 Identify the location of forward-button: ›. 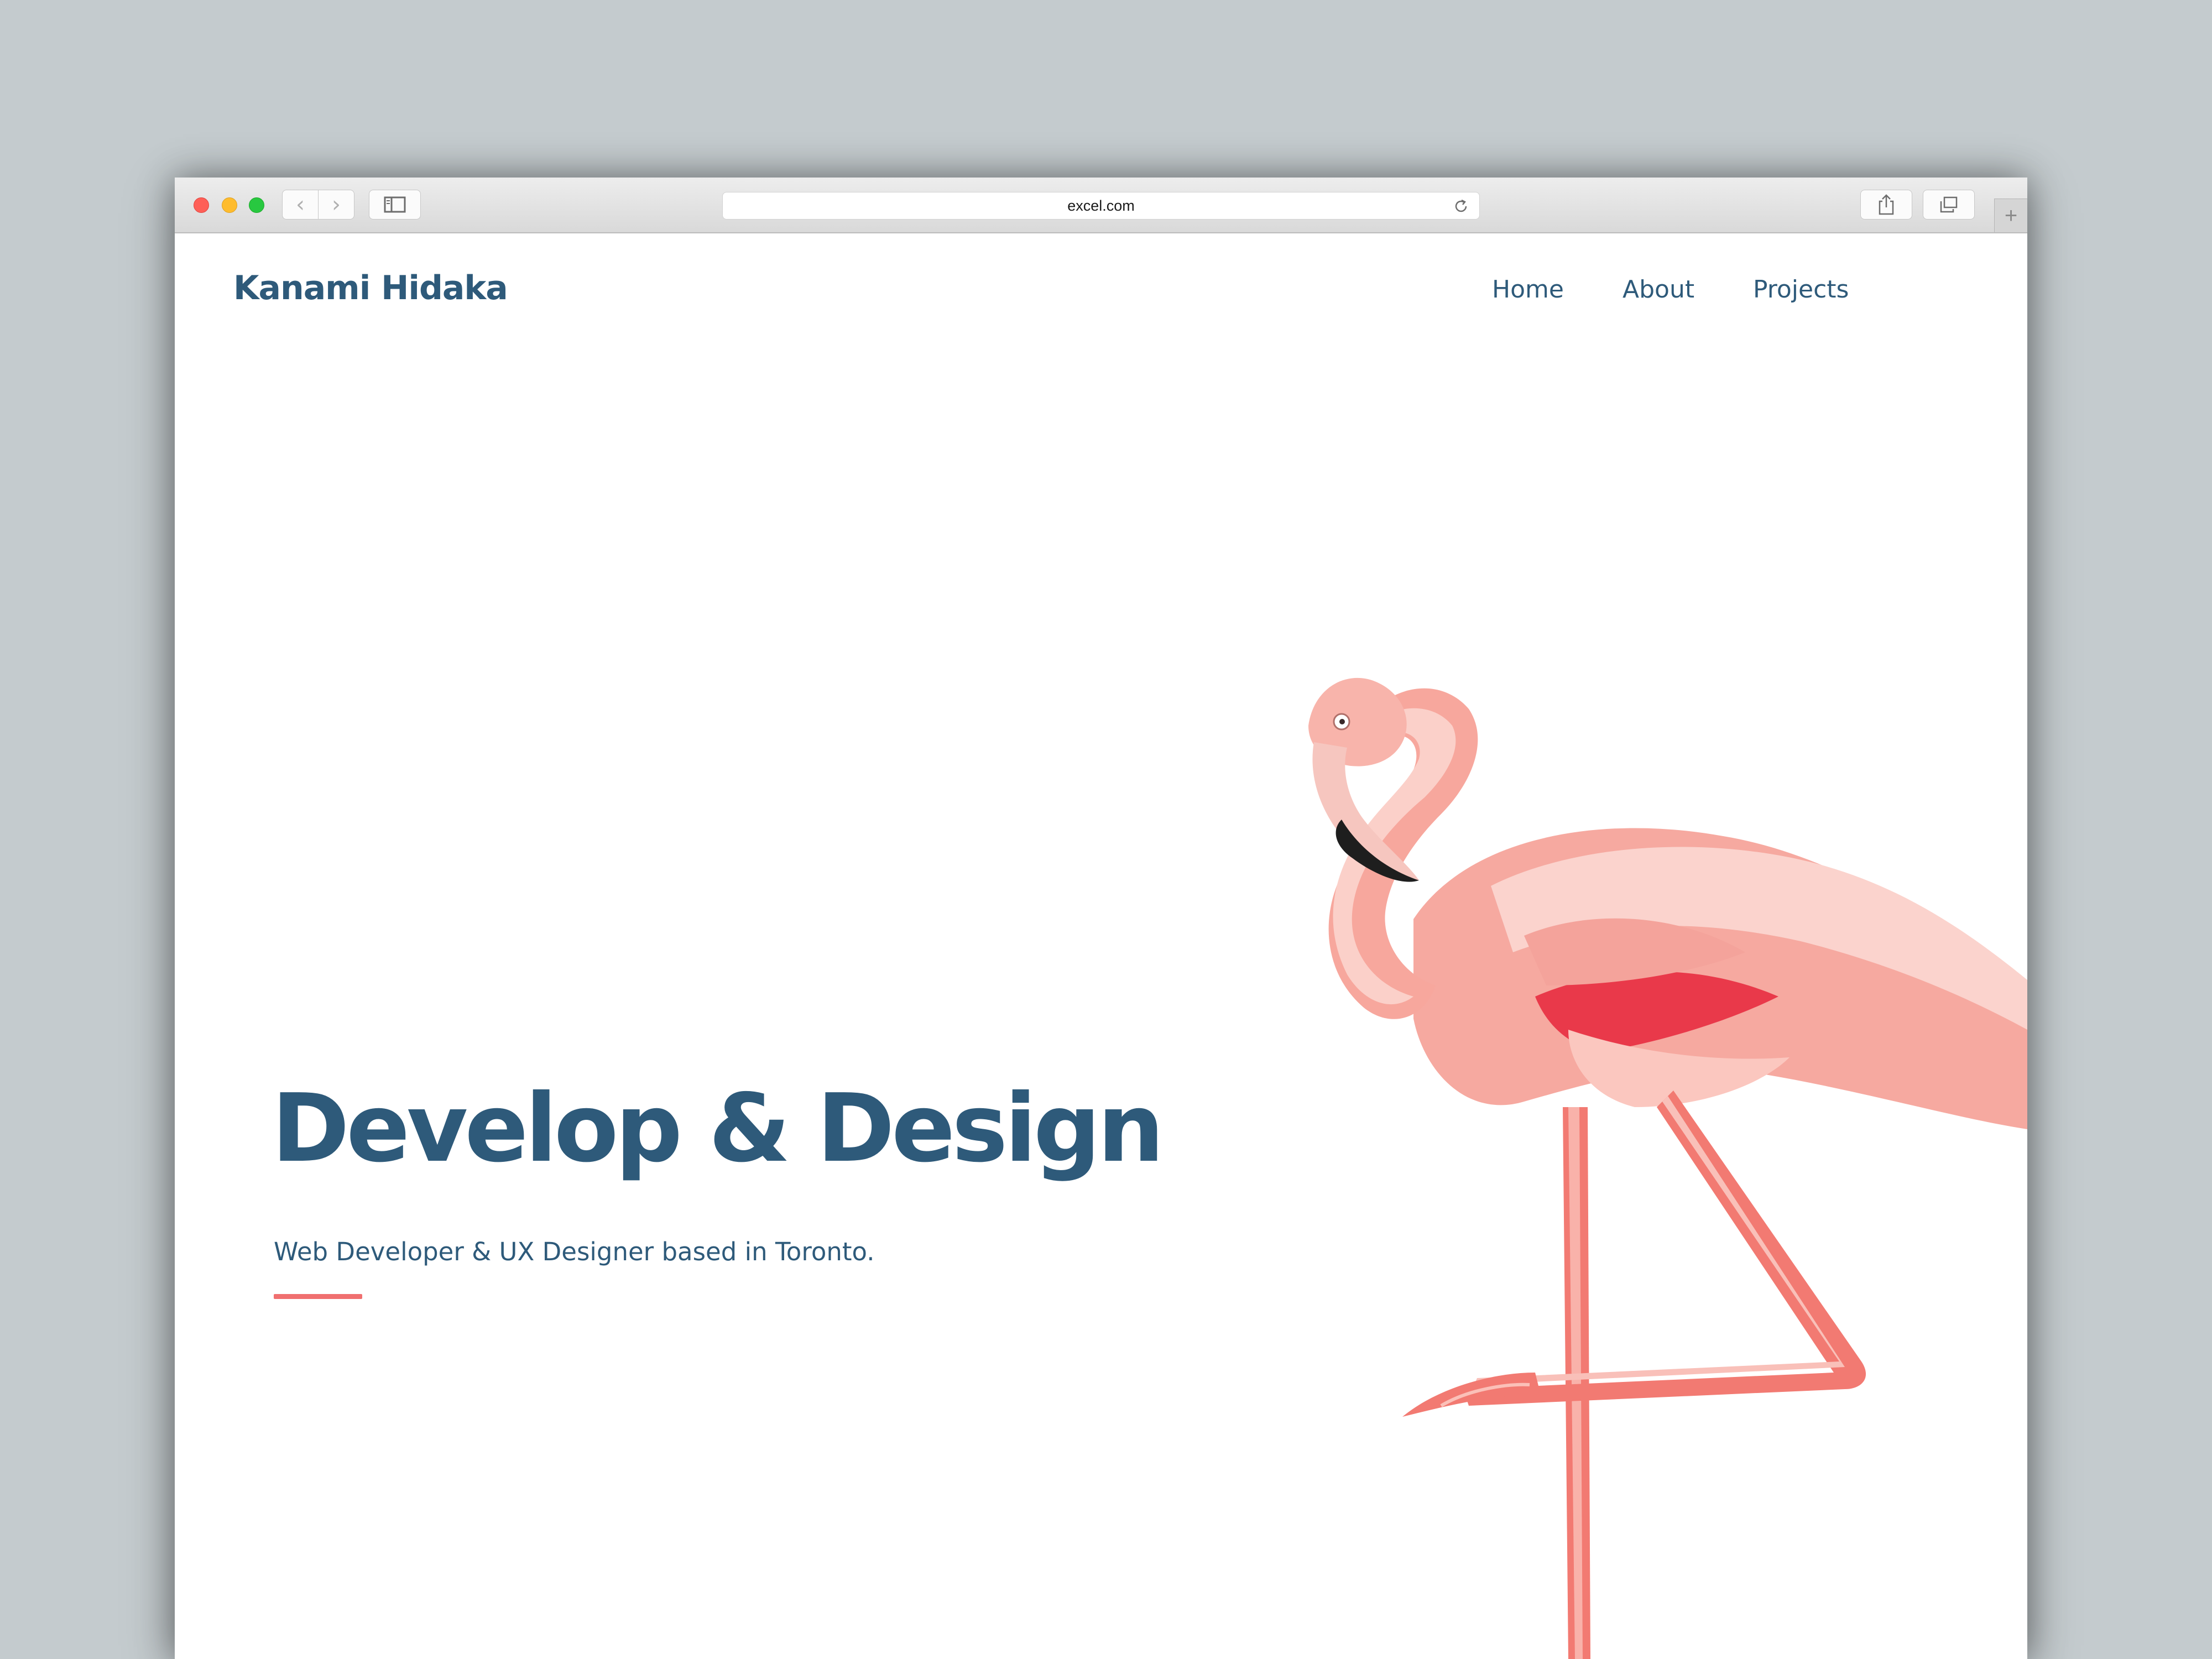
(336, 205).